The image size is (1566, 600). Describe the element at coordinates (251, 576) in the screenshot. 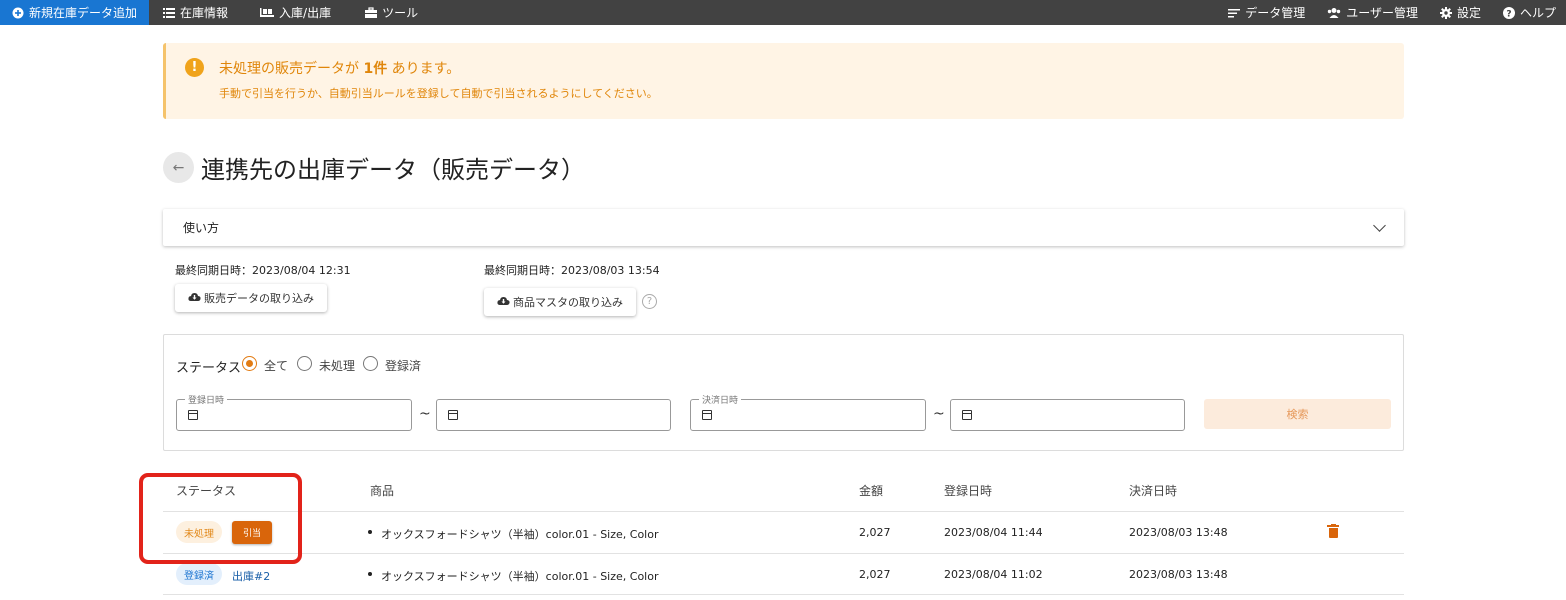

I see `shipment-link: 出庫#2` at that location.